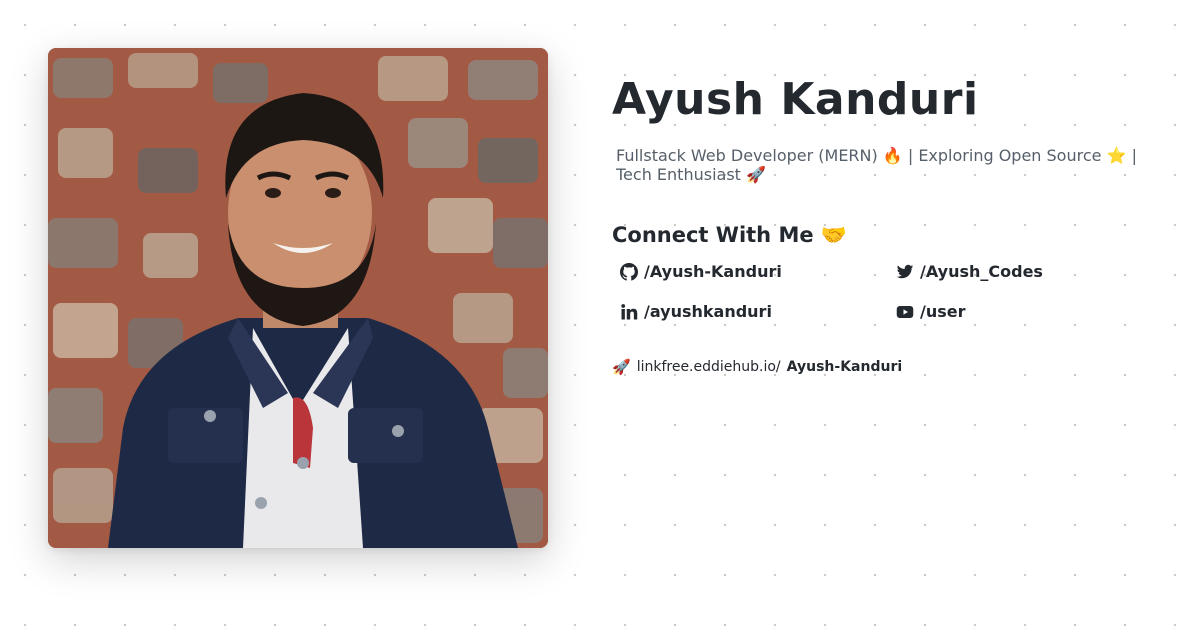 This screenshot has height=627, width=1200. I want to click on linkedin-link-label: /ayushkanduri, so click(708, 311).